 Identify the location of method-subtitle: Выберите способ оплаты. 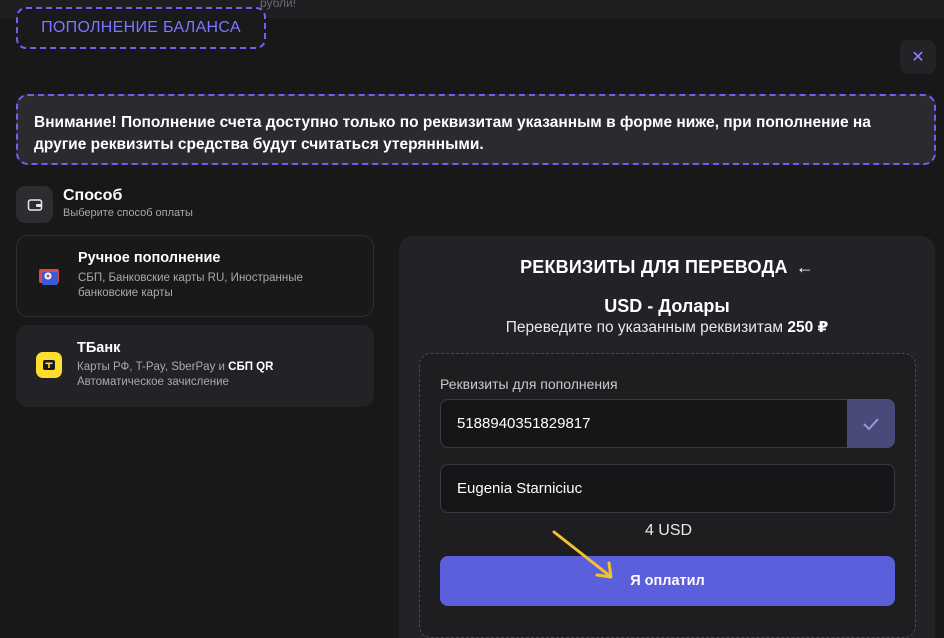
(128, 213).